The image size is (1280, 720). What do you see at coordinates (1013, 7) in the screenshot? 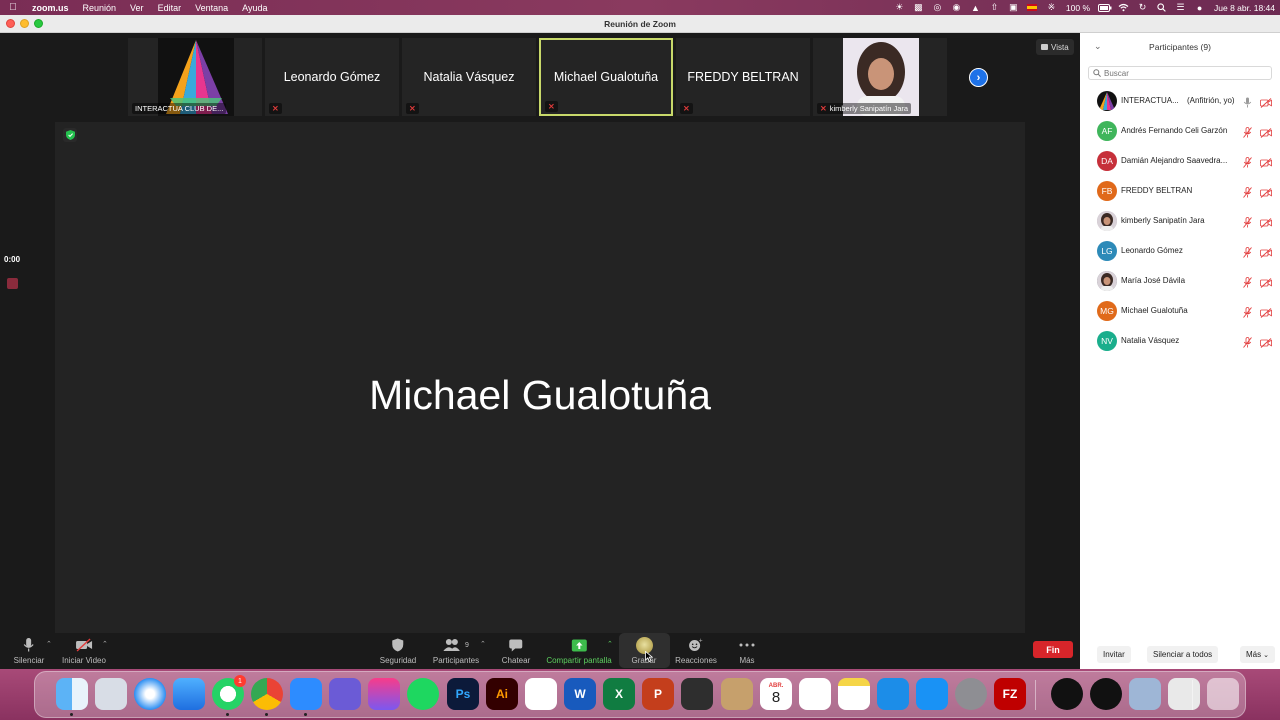
I see `display-icon: ▣` at bounding box center [1013, 7].